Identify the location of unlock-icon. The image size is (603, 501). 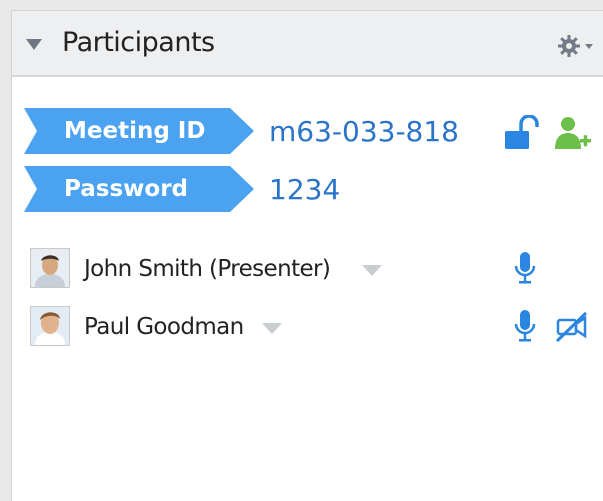
(522, 131).